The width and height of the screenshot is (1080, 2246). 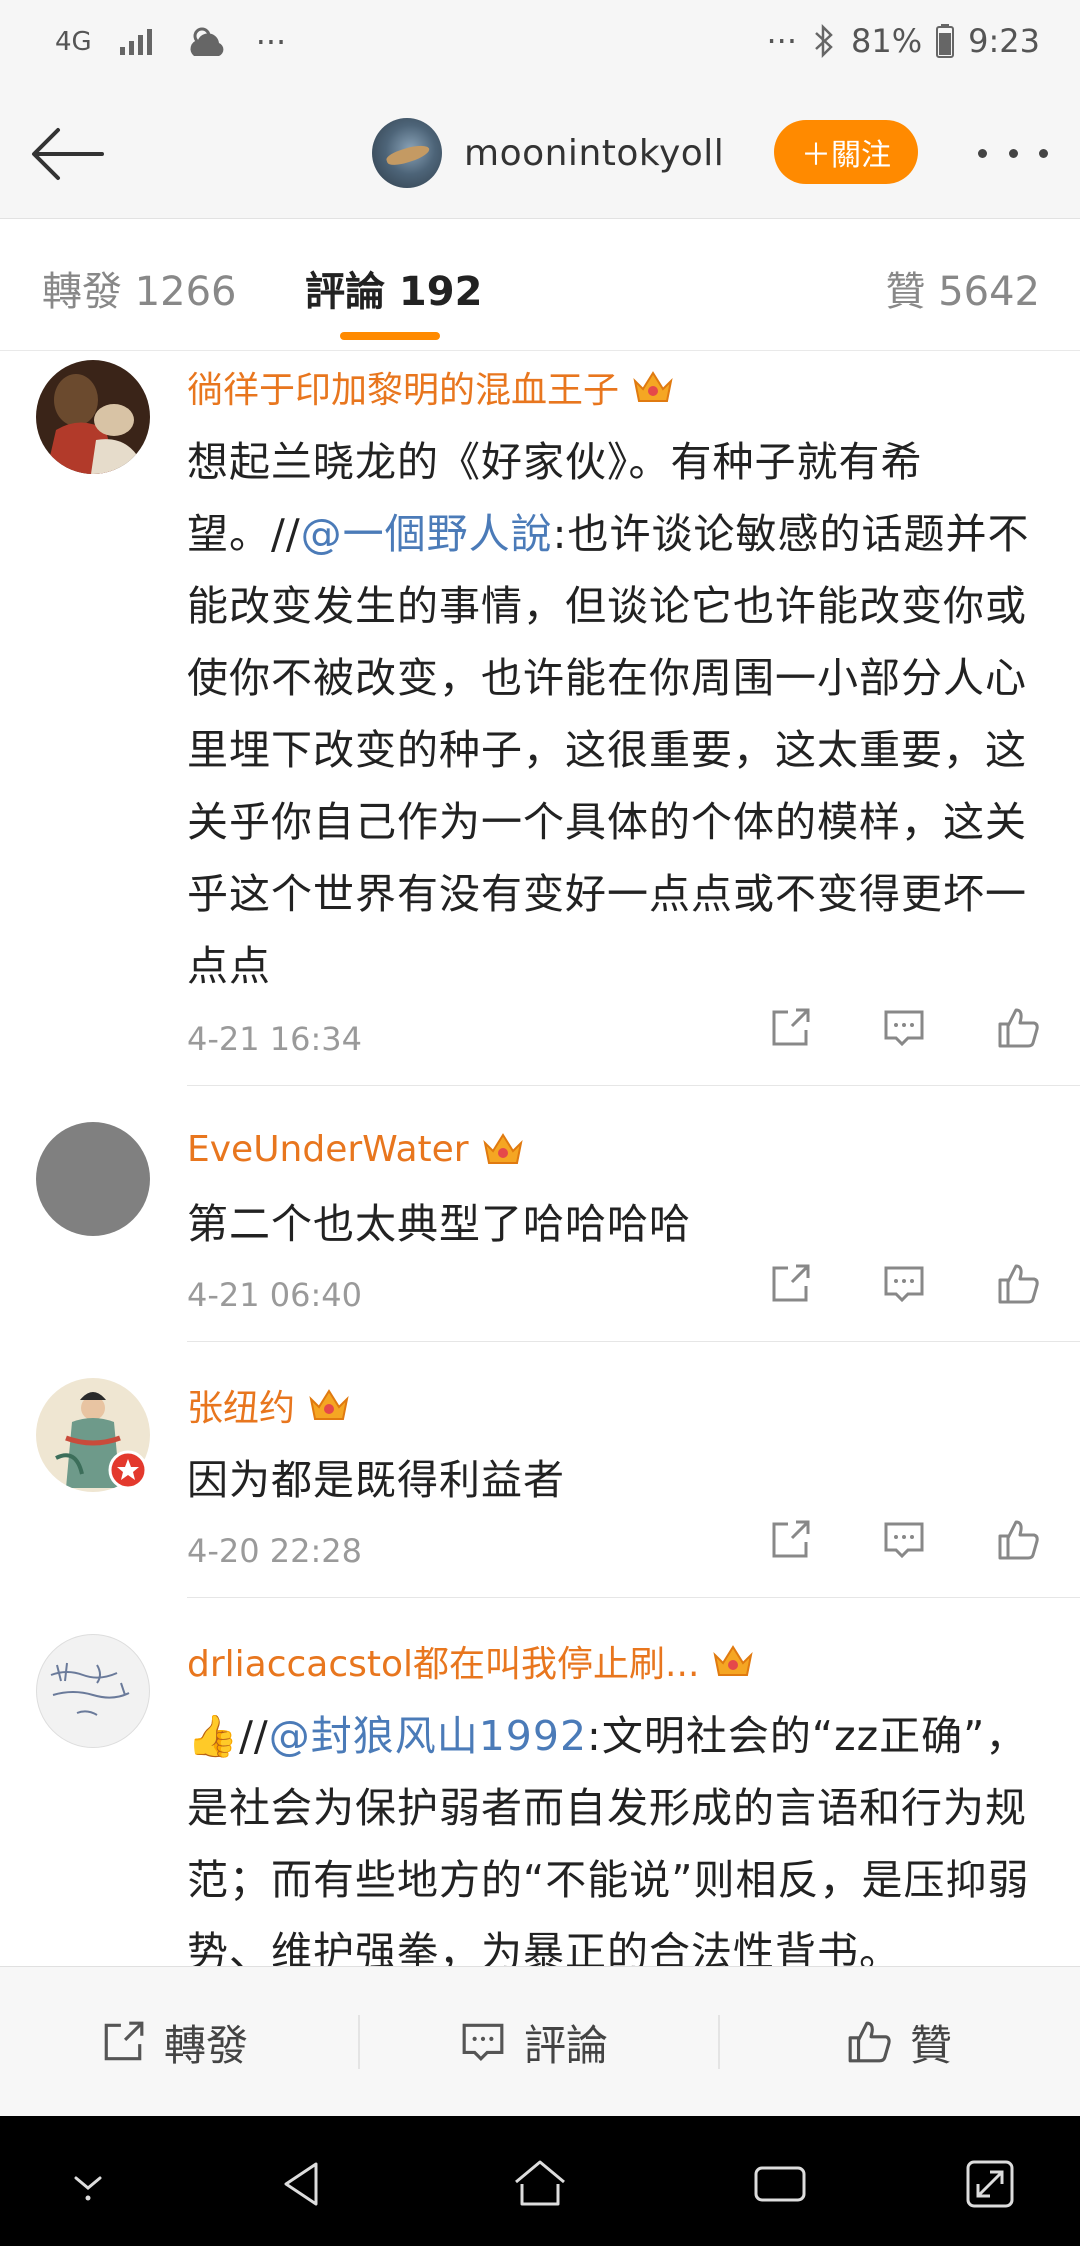 What do you see at coordinates (594, 153) in the screenshot?
I see `header-username: moonintokyoll` at bounding box center [594, 153].